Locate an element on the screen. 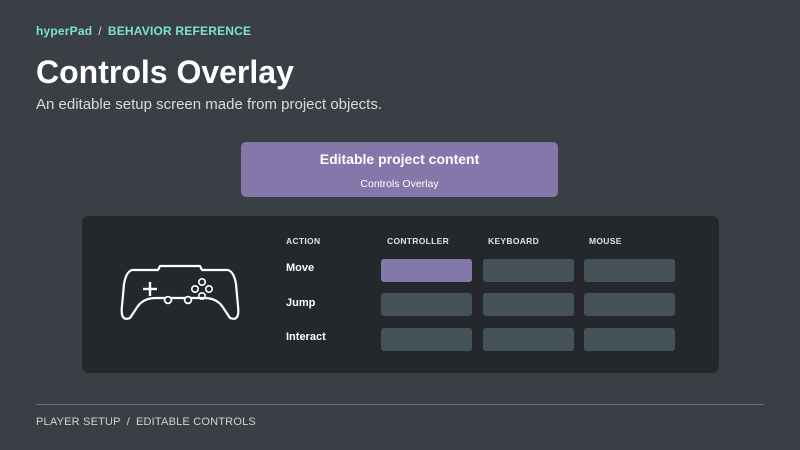 Image resolution: width=800 pixels, height=450 pixels. content-card-title: Editable project content is located at coordinates (399, 159).